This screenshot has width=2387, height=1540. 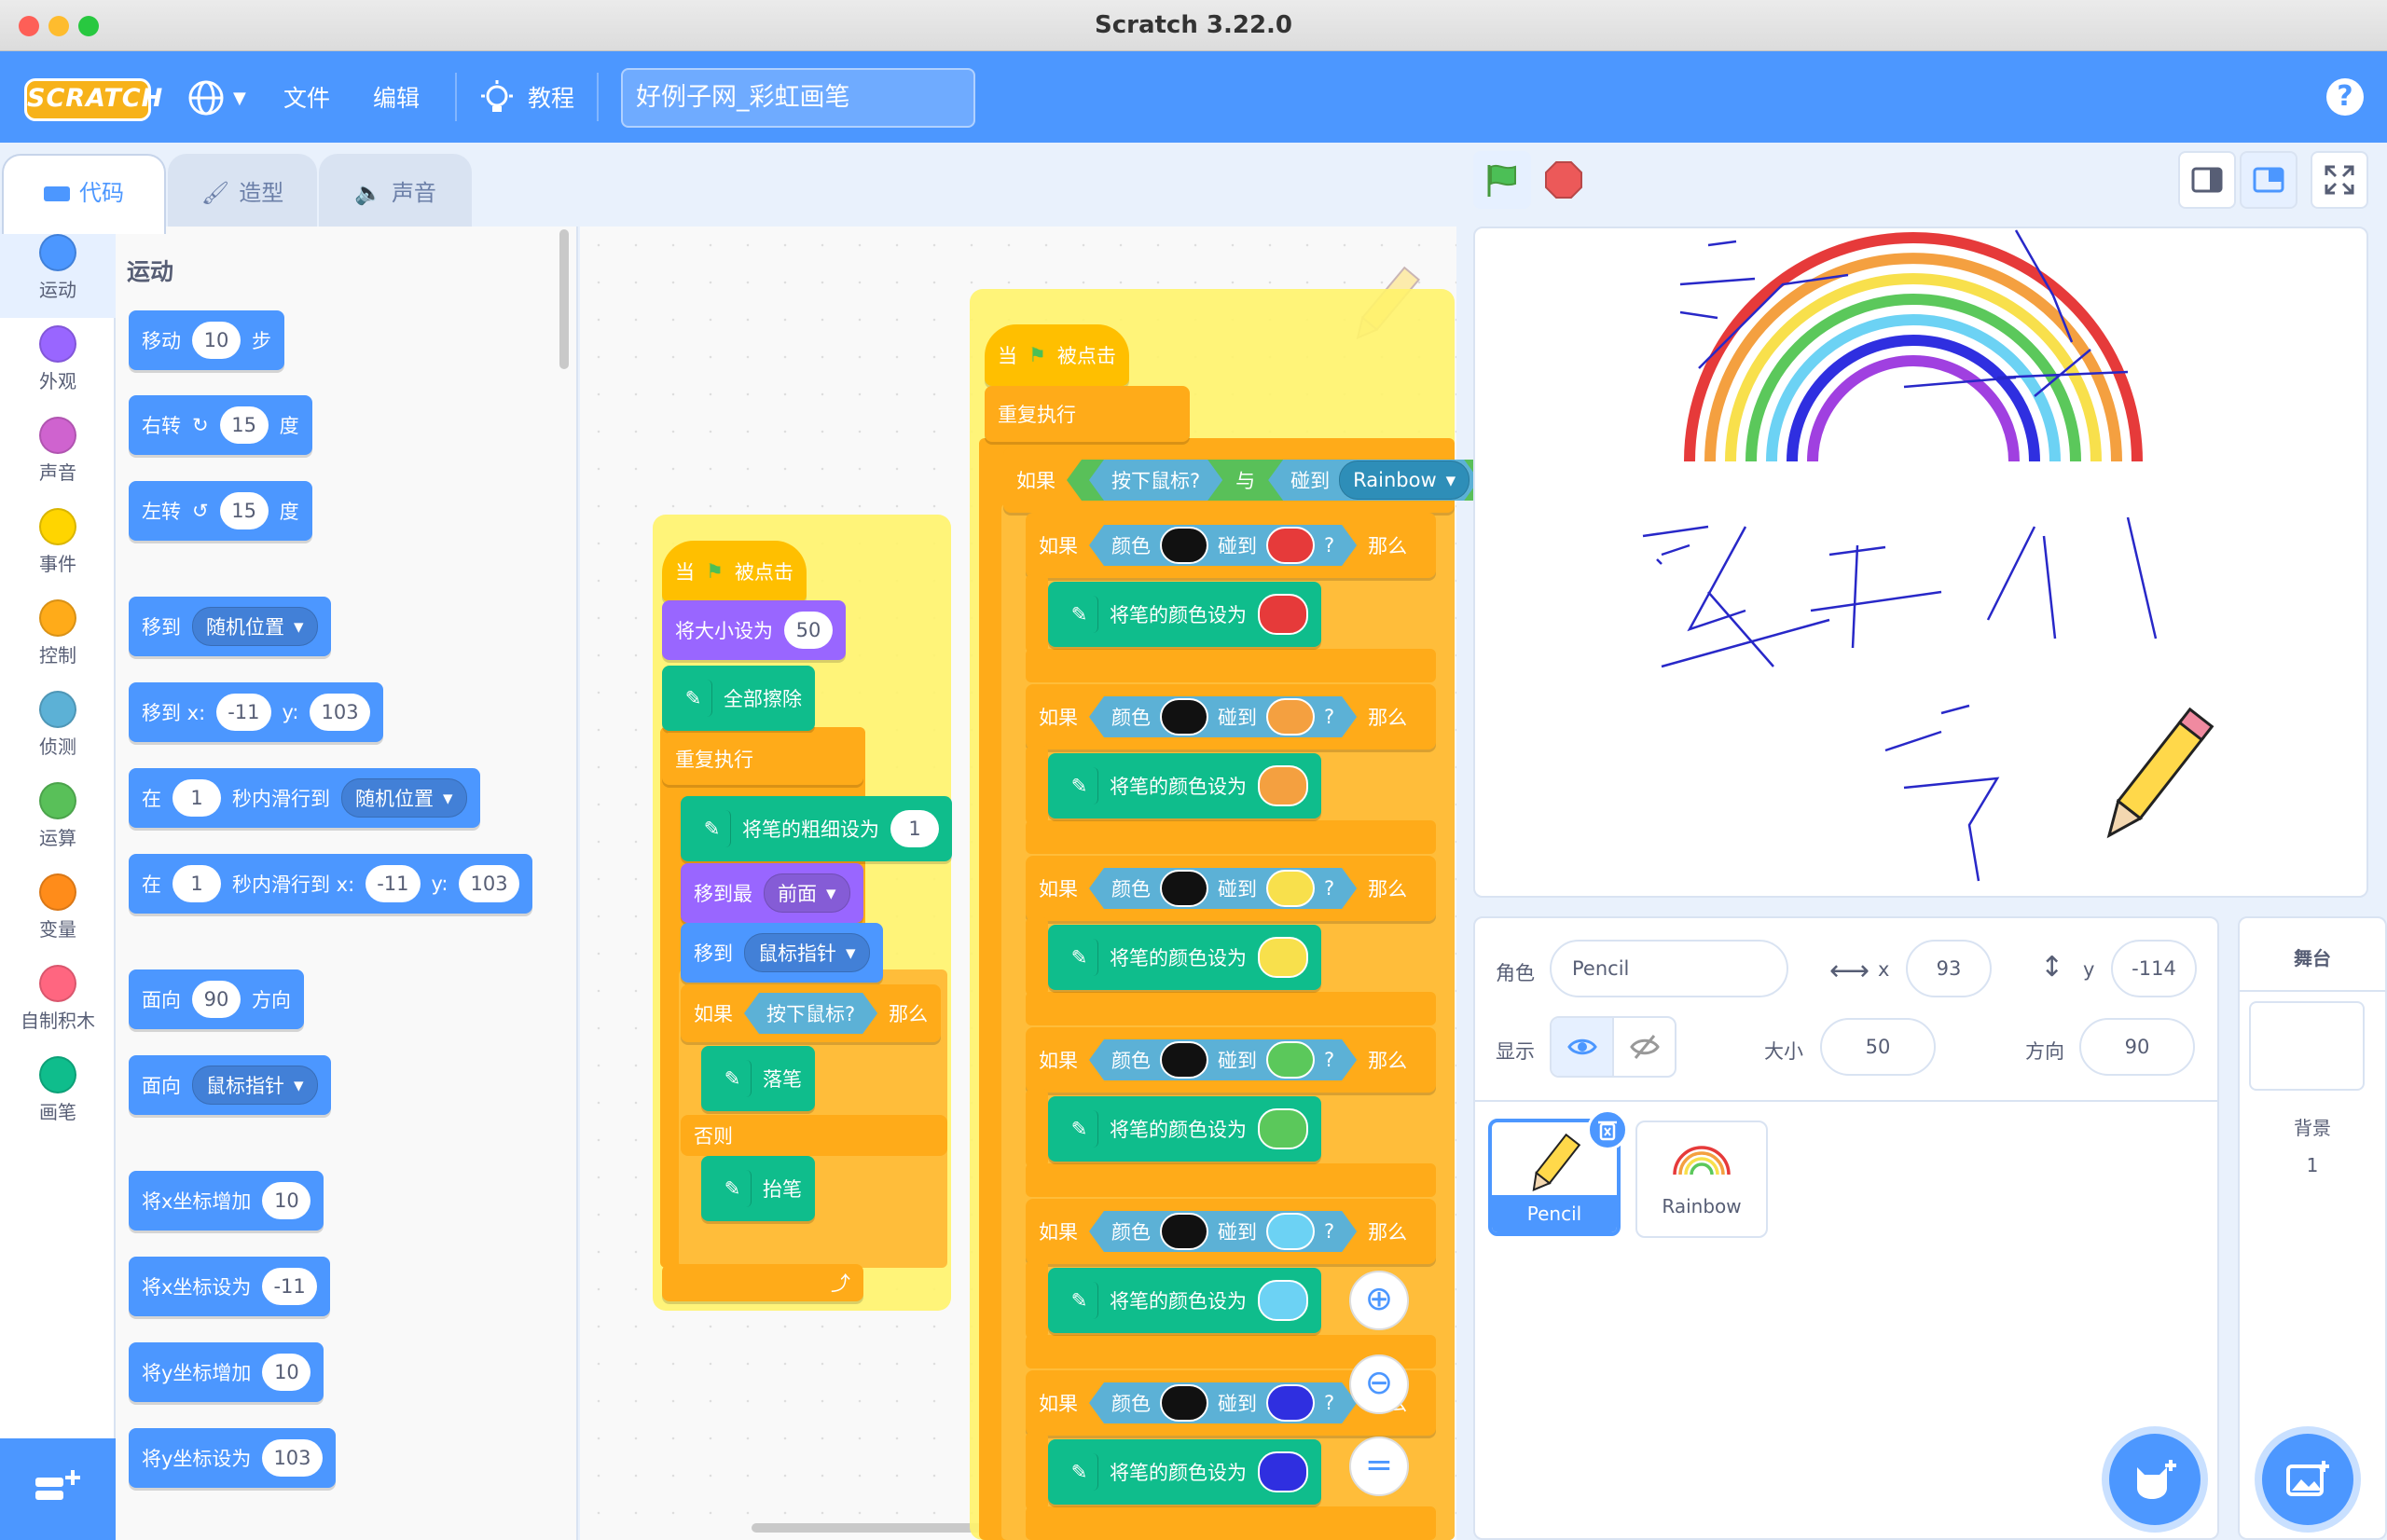 I want to click on sprite-name-input: Pencil, so click(x=1669, y=968).